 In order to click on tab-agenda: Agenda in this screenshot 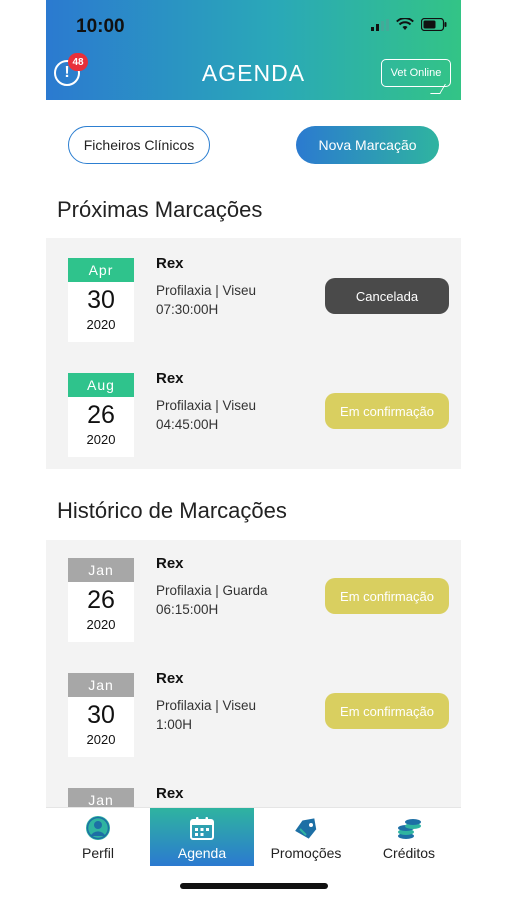, I will do `click(202, 837)`.